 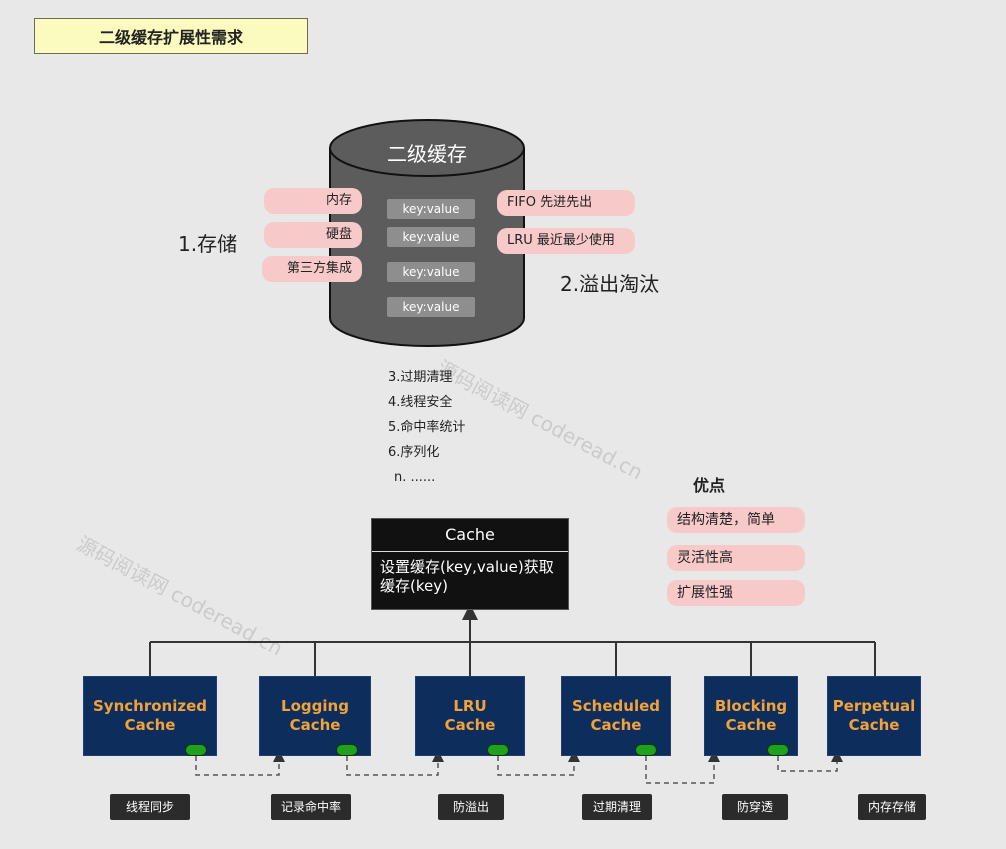 What do you see at coordinates (751, 706) in the screenshot?
I see `impl-name: Blocking` at bounding box center [751, 706].